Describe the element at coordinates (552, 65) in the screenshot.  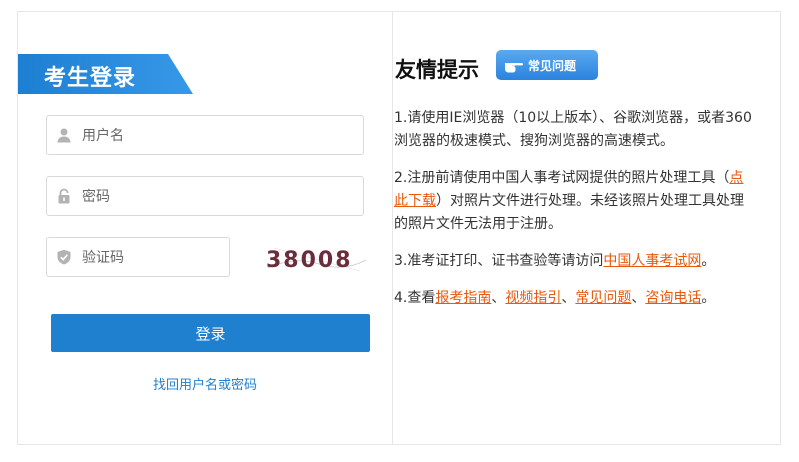
I see `faq-badge-label: 常见问题` at that location.